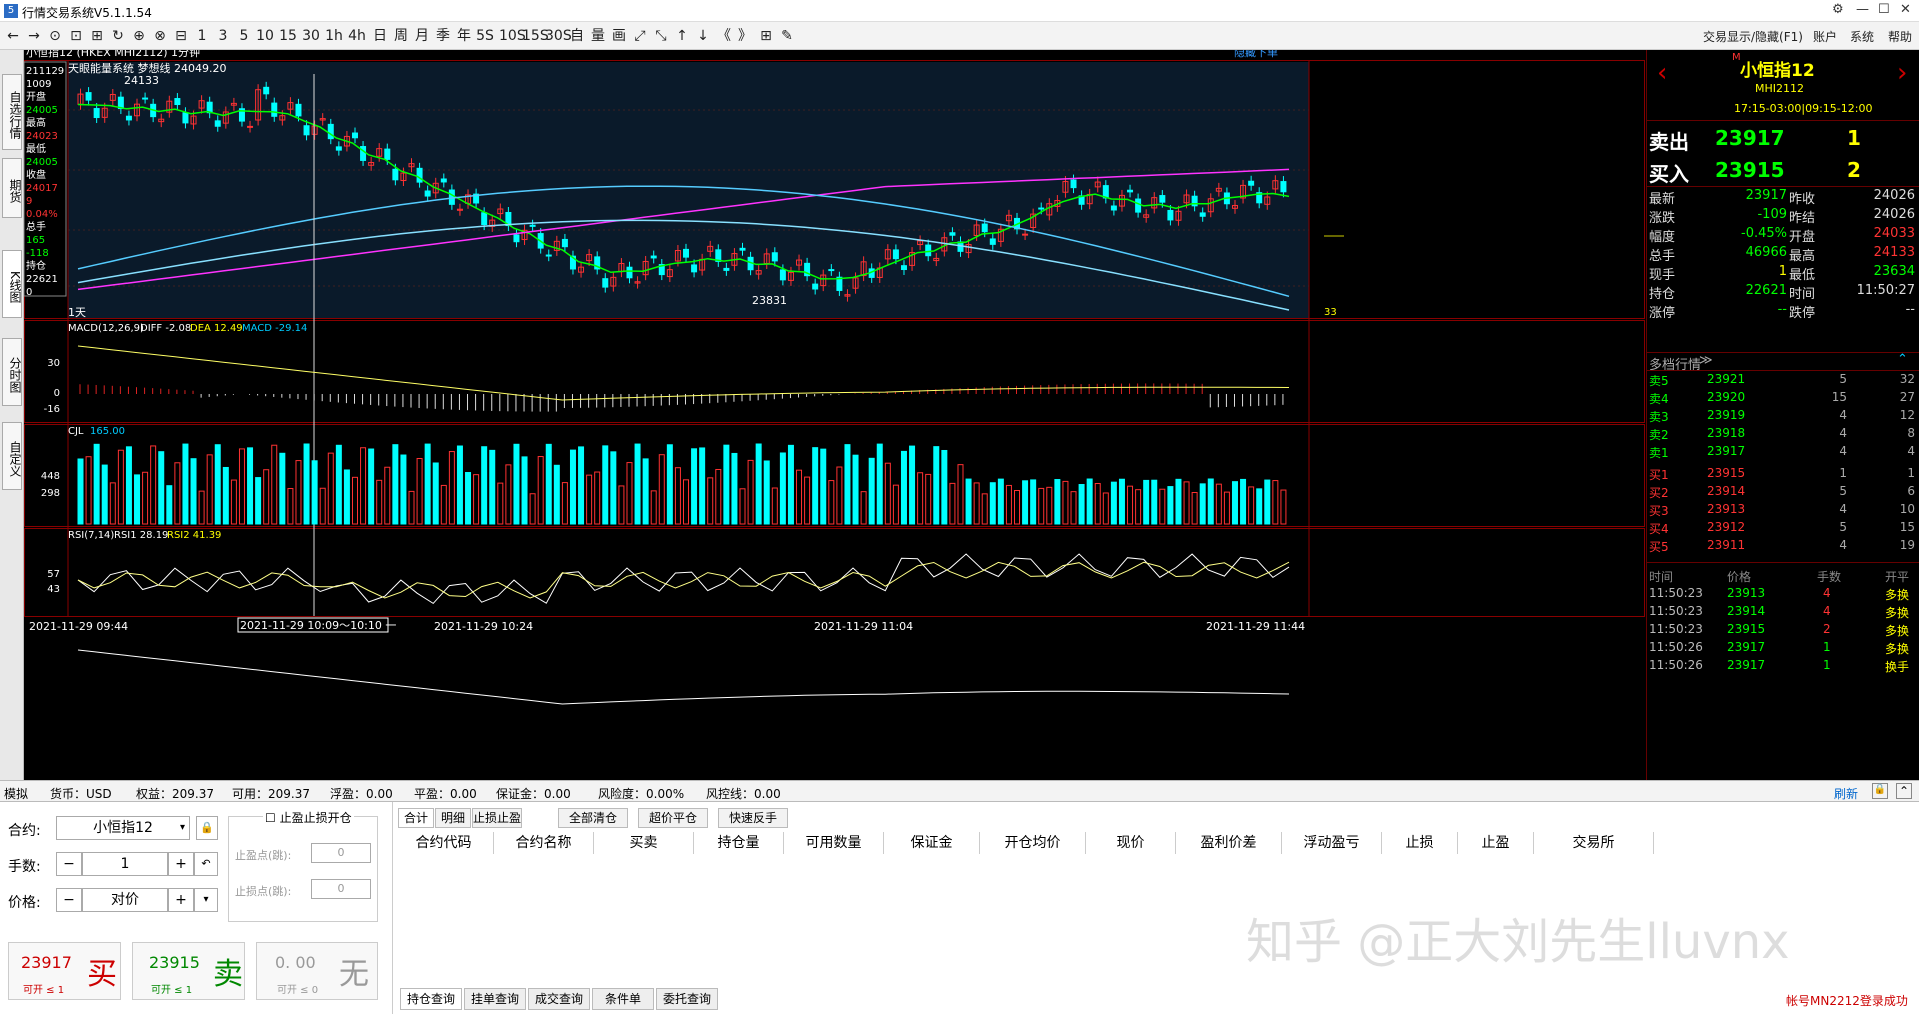 The height and width of the screenshot is (1014, 1919). What do you see at coordinates (464, 36) in the screenshot?
I see `toolbar-item-item-21: 年` at bounding box center [464, 36].